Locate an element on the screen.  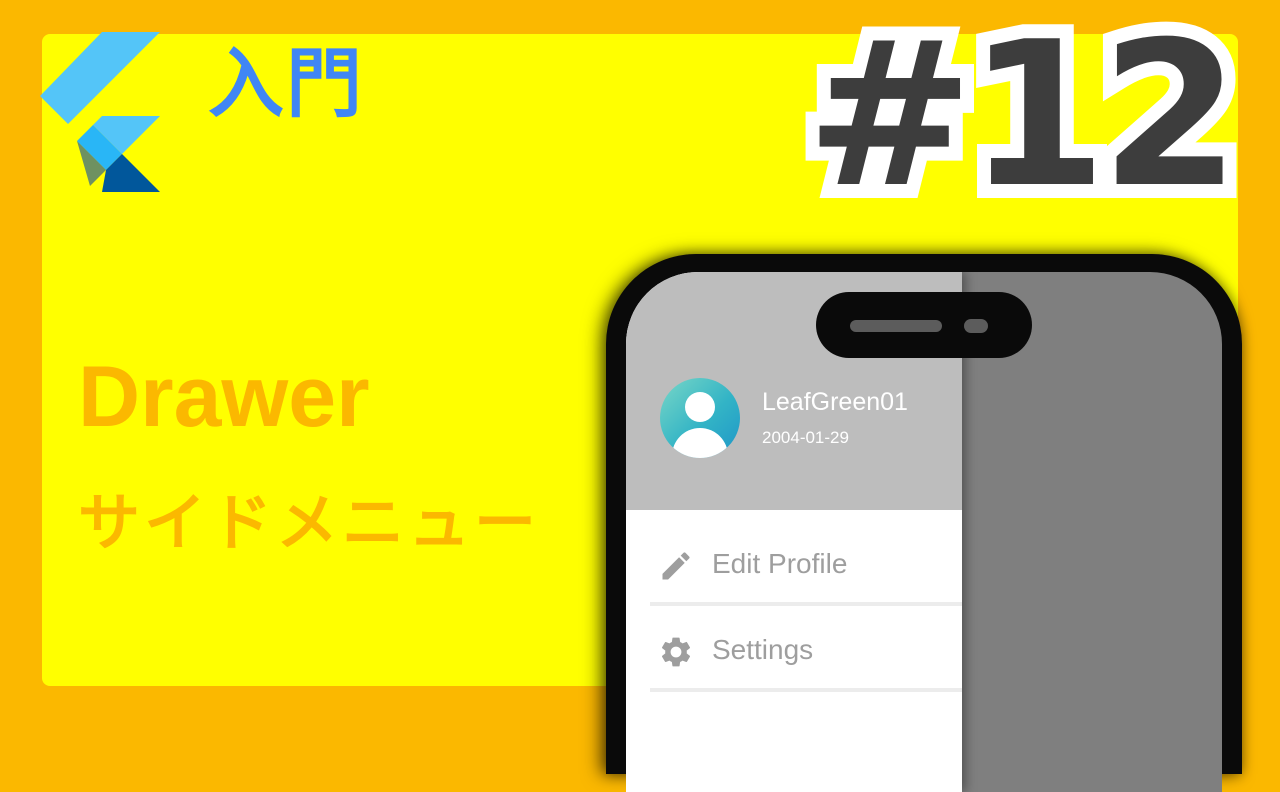
menu-item-edit-profile: Edit Profile is located at coordinates (806, 565).